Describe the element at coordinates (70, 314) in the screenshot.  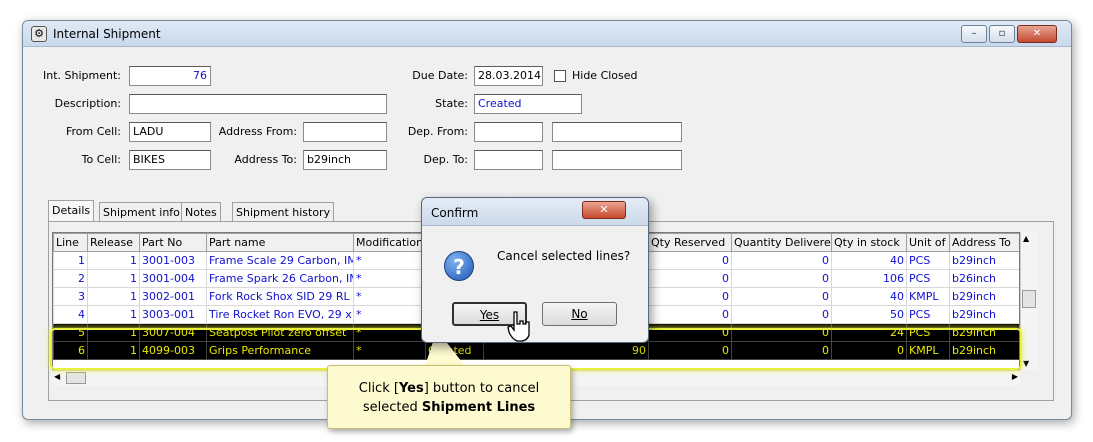
I see `cell-line: 4` at that location.